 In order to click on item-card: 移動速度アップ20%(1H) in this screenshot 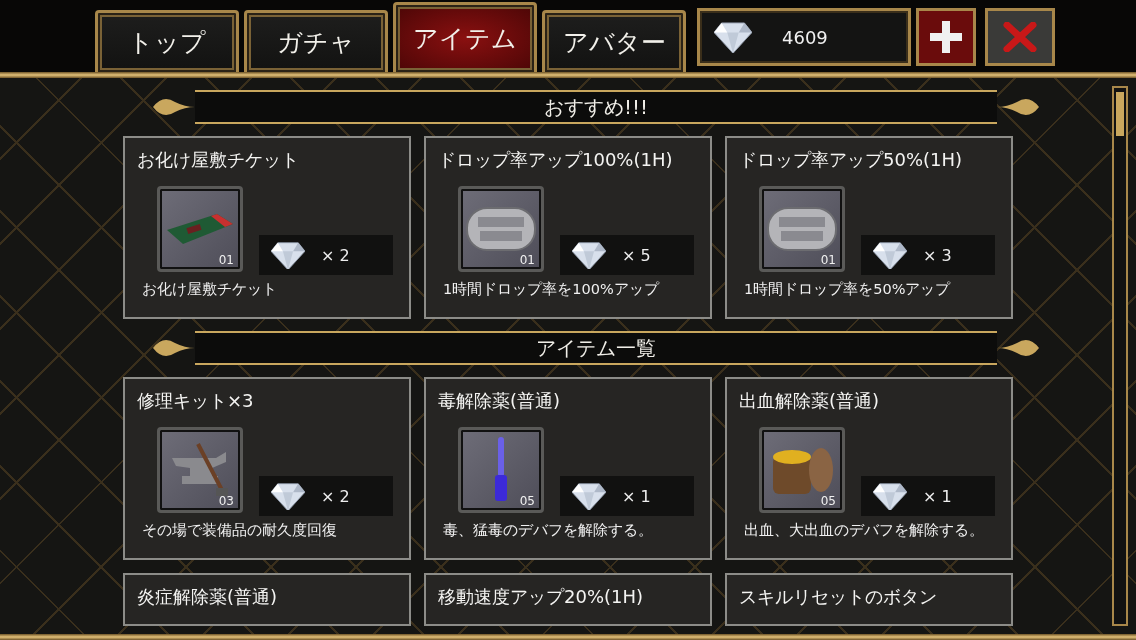, I will do `click(568, 599)`.